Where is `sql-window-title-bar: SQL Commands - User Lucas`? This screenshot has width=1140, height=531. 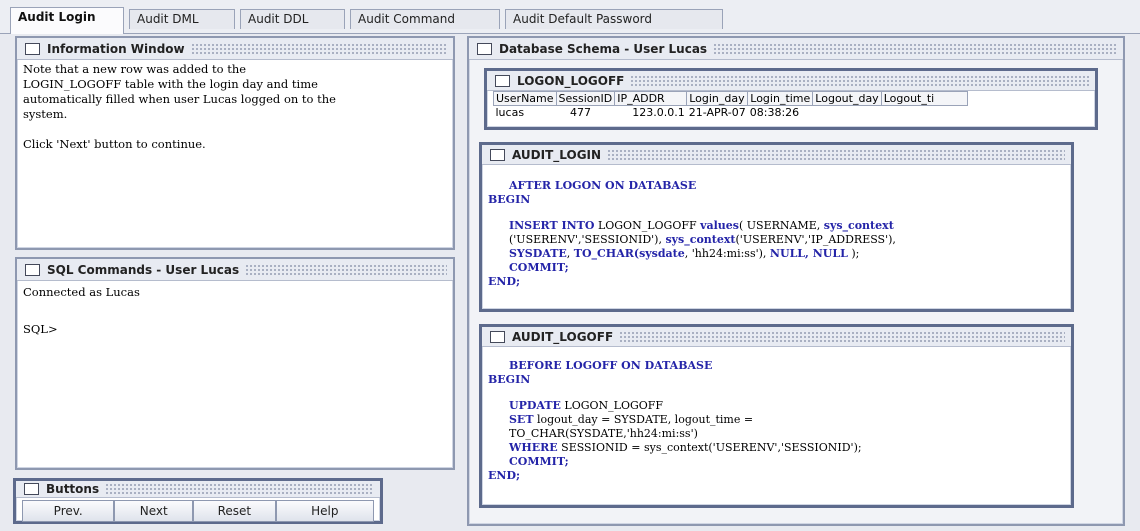 sql-window-title-bar: SQL Commands - User Lucas is located at coordinates (235, 270).